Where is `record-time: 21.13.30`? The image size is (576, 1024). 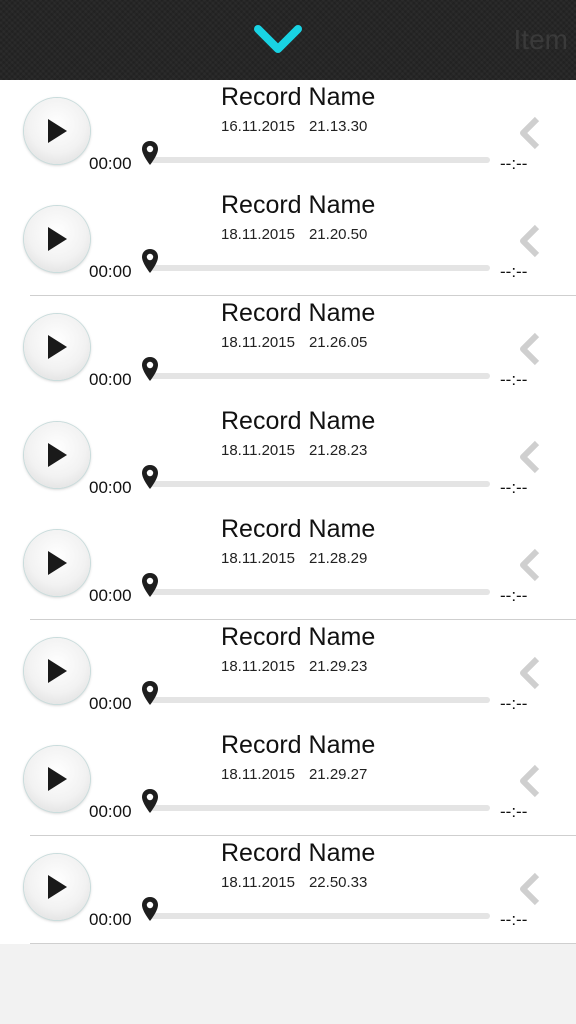
record-time: 21.13.30 is located at coordinates (338, 126).